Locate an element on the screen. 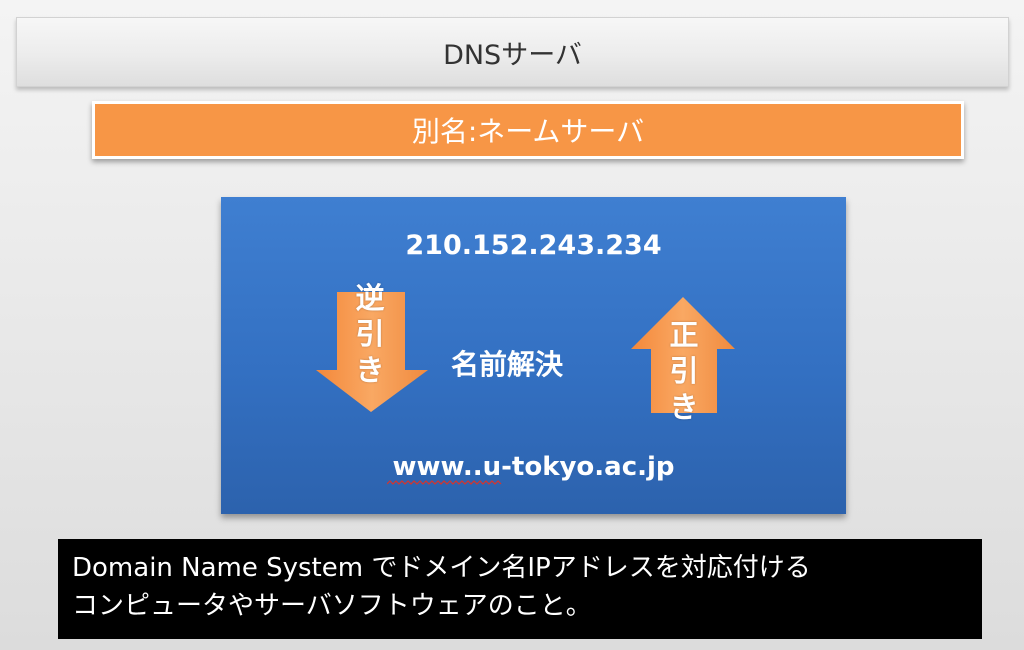 The image size is (1024, 650). caption-line-1: Domain Name System でドメイン名IPアドレスを対応付ける is located at coordinates (441, 568).